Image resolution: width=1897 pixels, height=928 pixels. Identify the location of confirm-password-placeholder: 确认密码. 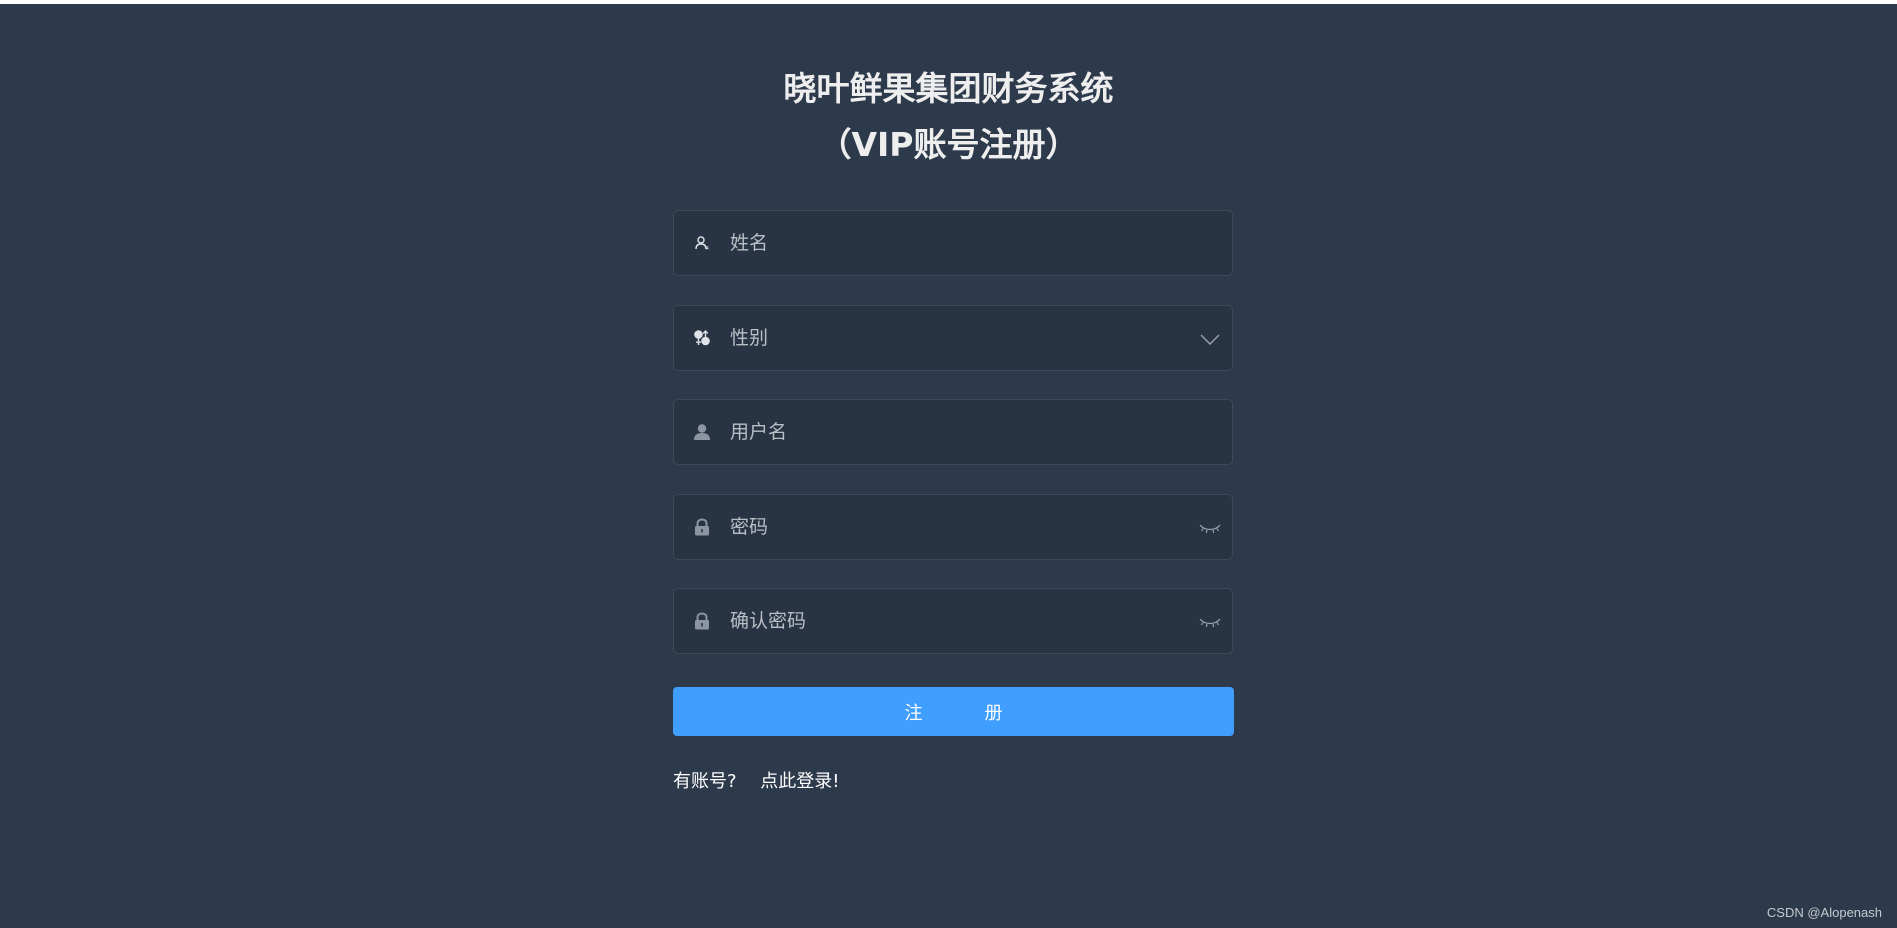
(768, 621).